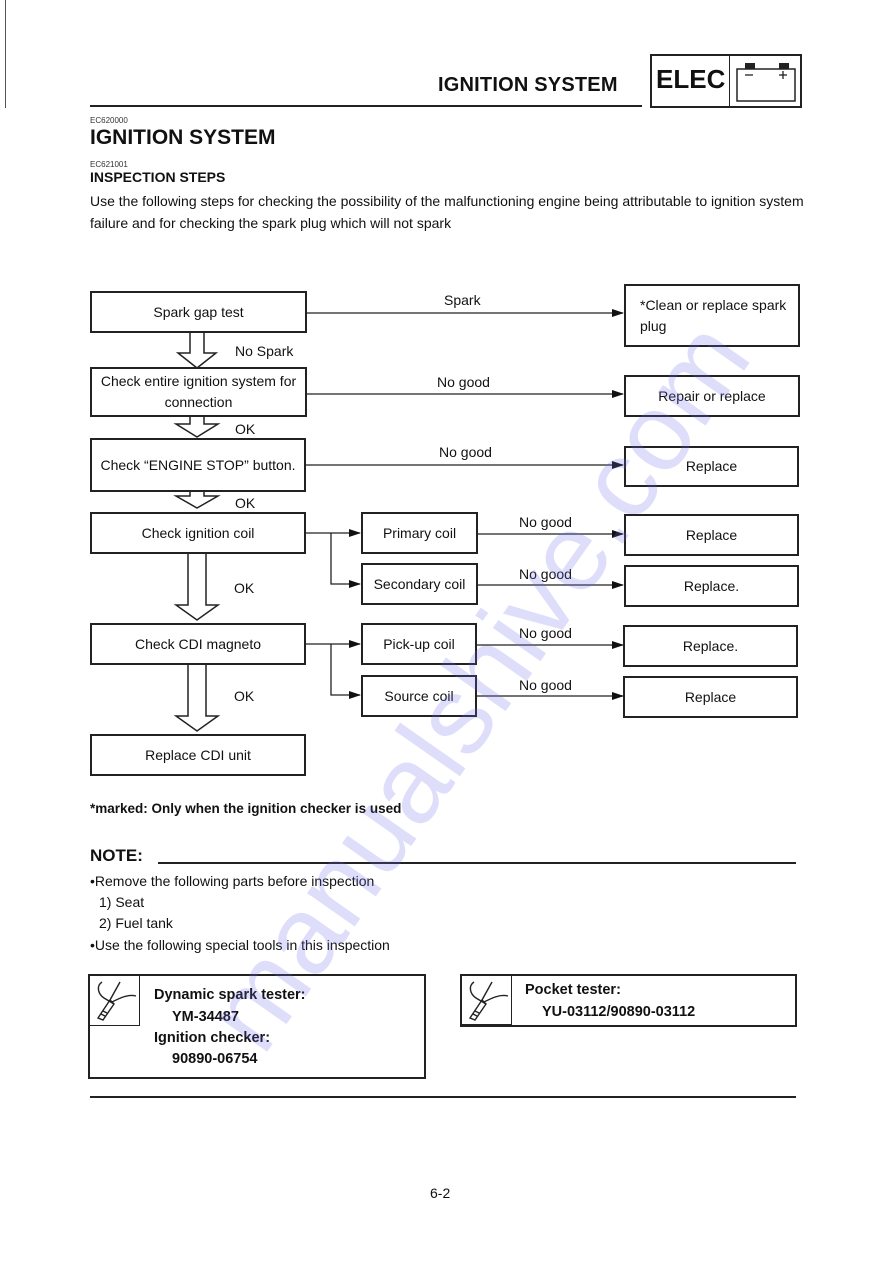 The image size is (896, 1262). Describe the element at coordinates (463, 382) in the screenshot. I see `label-no-good-1: No good` at that location.